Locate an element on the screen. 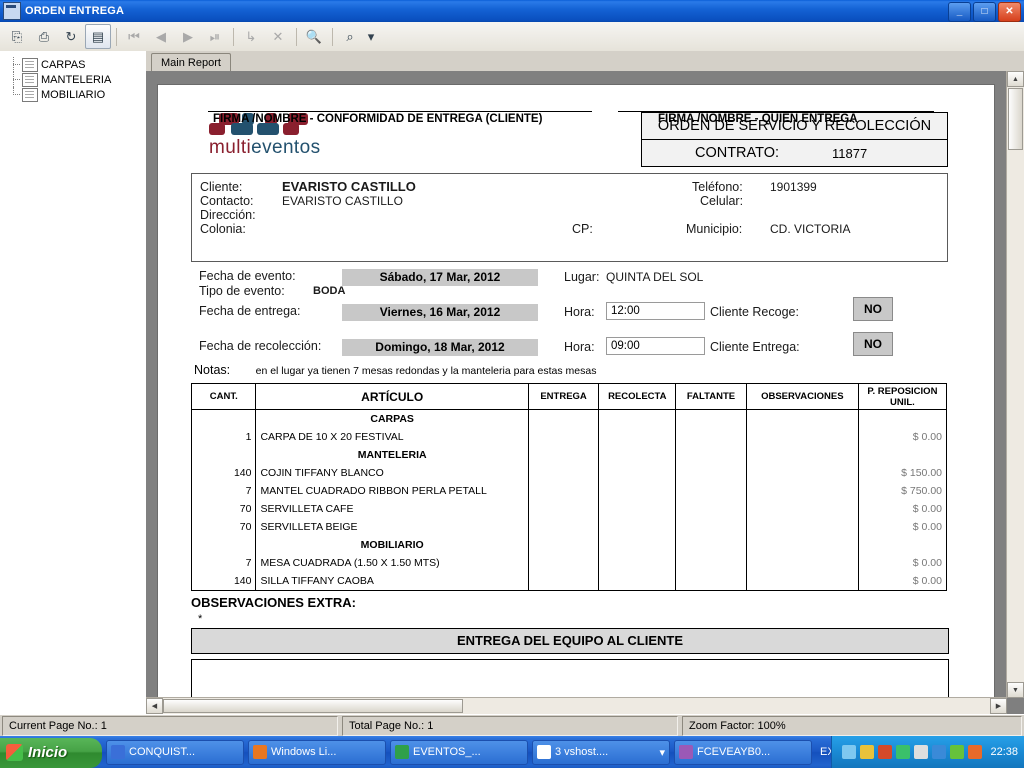 This screenshot has width=1024, height=768. network-icon is located at coordinates (867, 752).